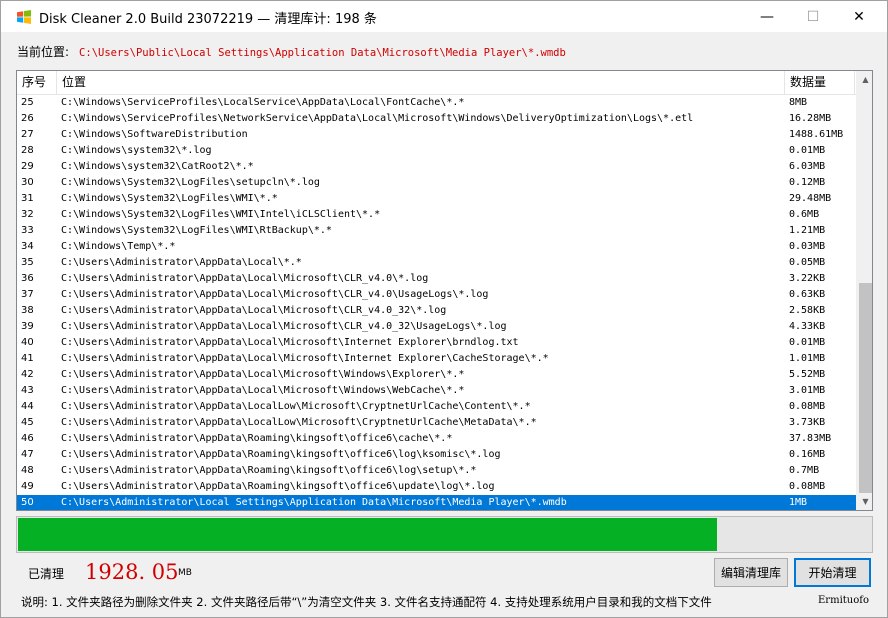 The width and height of the screenshot is (888, 618). I want to click on cell-size: 0.16MB, so click(807, 454).